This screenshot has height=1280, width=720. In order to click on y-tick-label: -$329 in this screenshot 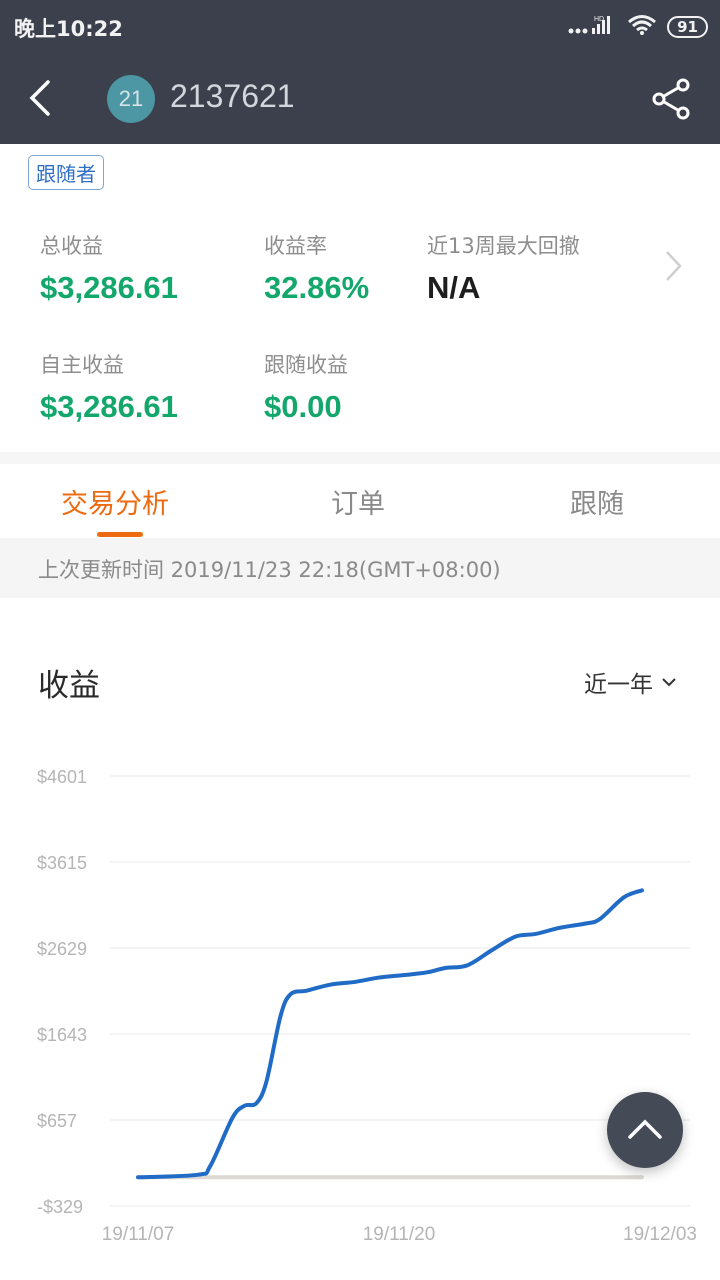, I will do `click(60, 1207)`.